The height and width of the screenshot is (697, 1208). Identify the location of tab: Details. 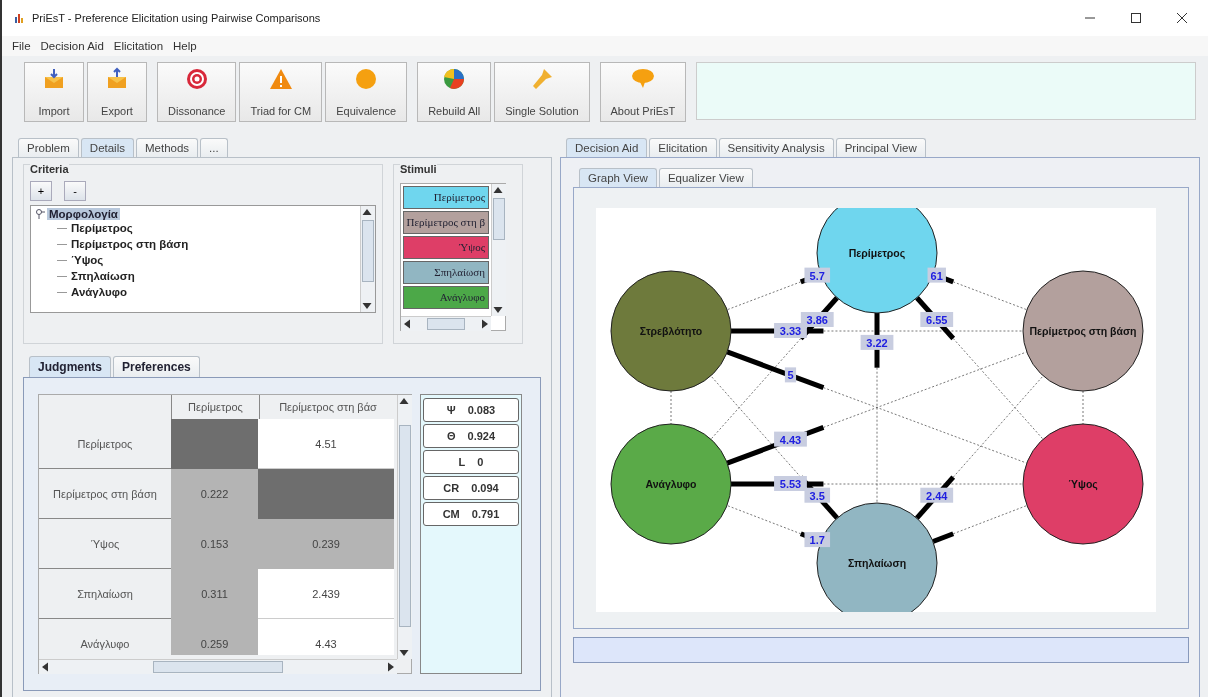
(107, 147).